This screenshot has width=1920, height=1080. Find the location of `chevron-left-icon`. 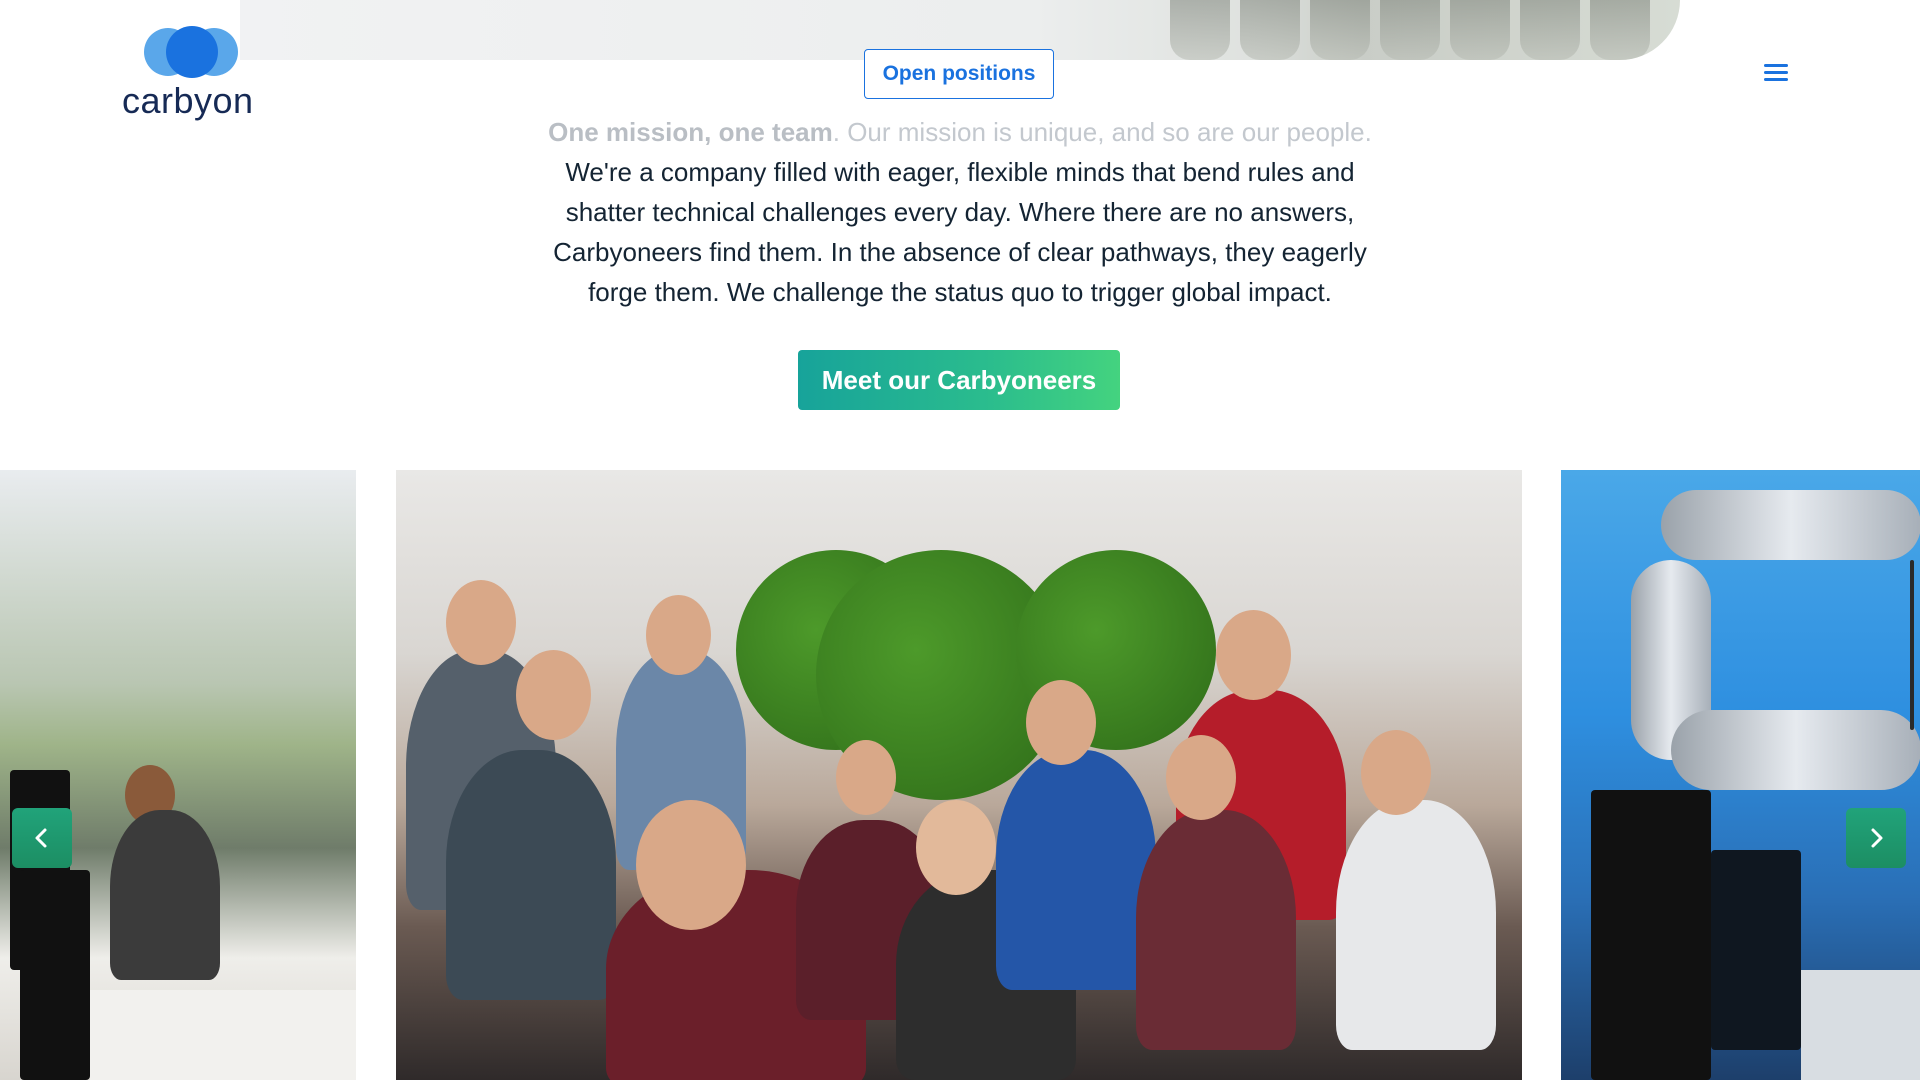

chevron-left-icon is located at coordinates (41, 838).